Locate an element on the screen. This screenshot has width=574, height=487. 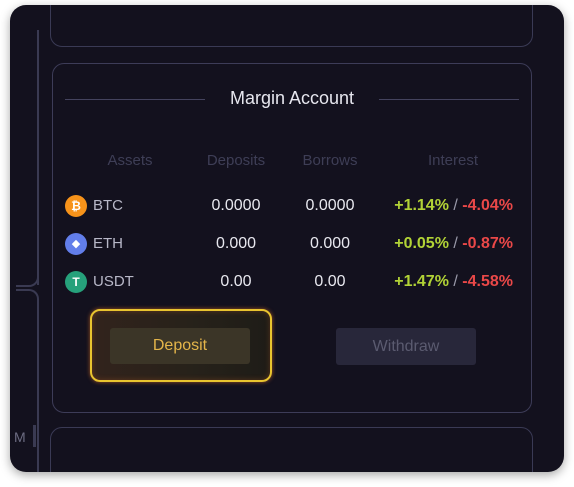
withdraw-button: Withdraw is located at coordinates (406, 346).